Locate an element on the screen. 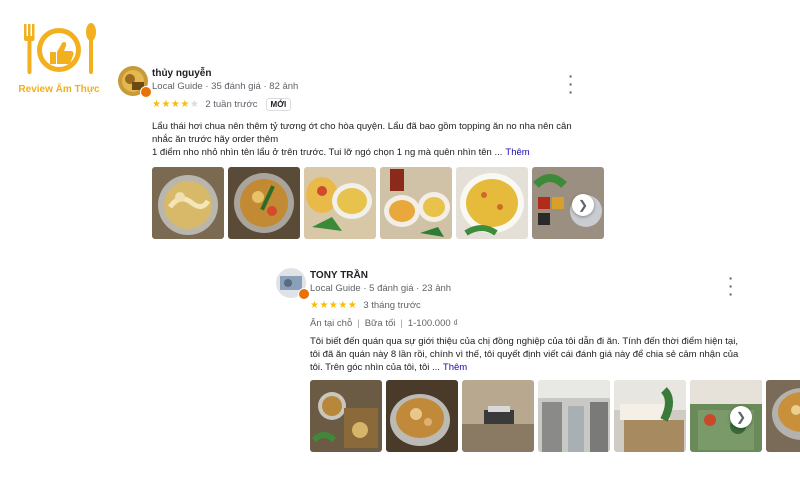  review-text-line: nhắc ăn trước hãy order thêm is located at coordinates (215, 139).